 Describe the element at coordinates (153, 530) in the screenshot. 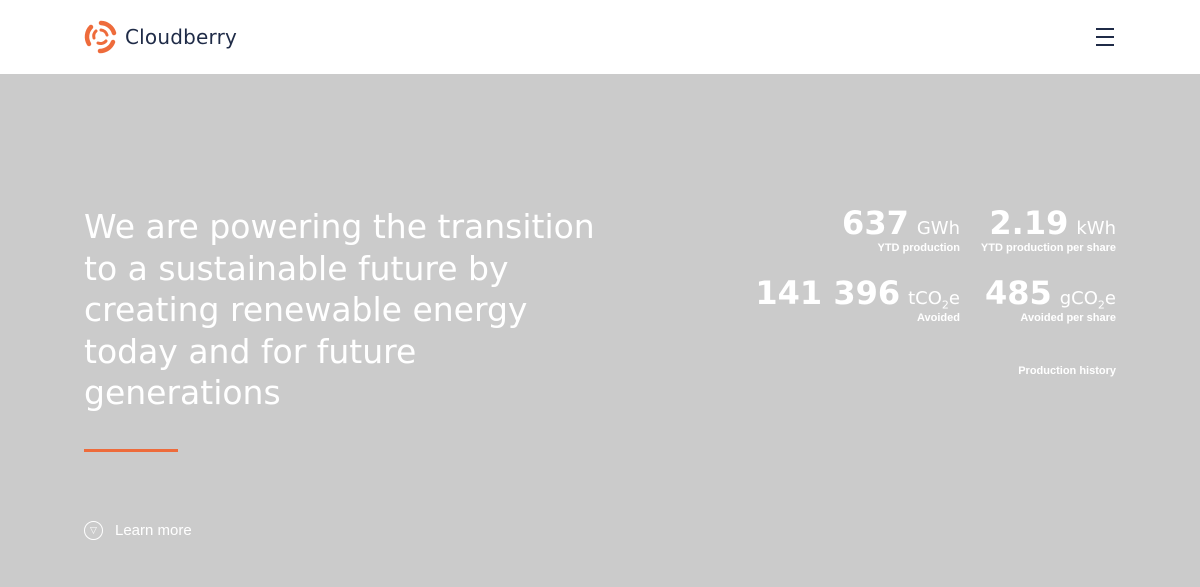

I see `learn-more-label: Learn more` at that location.